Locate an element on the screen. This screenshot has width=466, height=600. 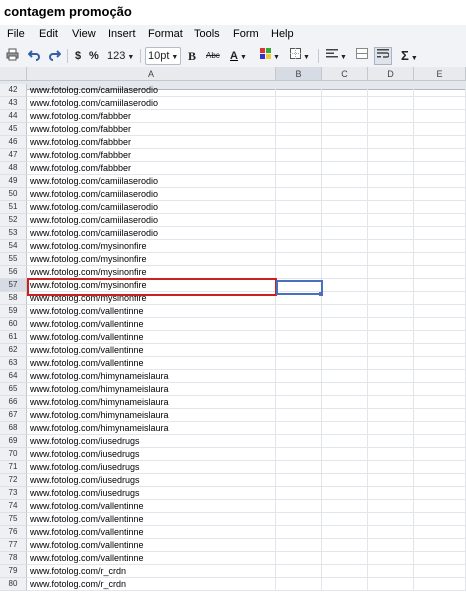
cell-a: www.fotolog.com/iusedrugs is located at coordinates (151, 480).